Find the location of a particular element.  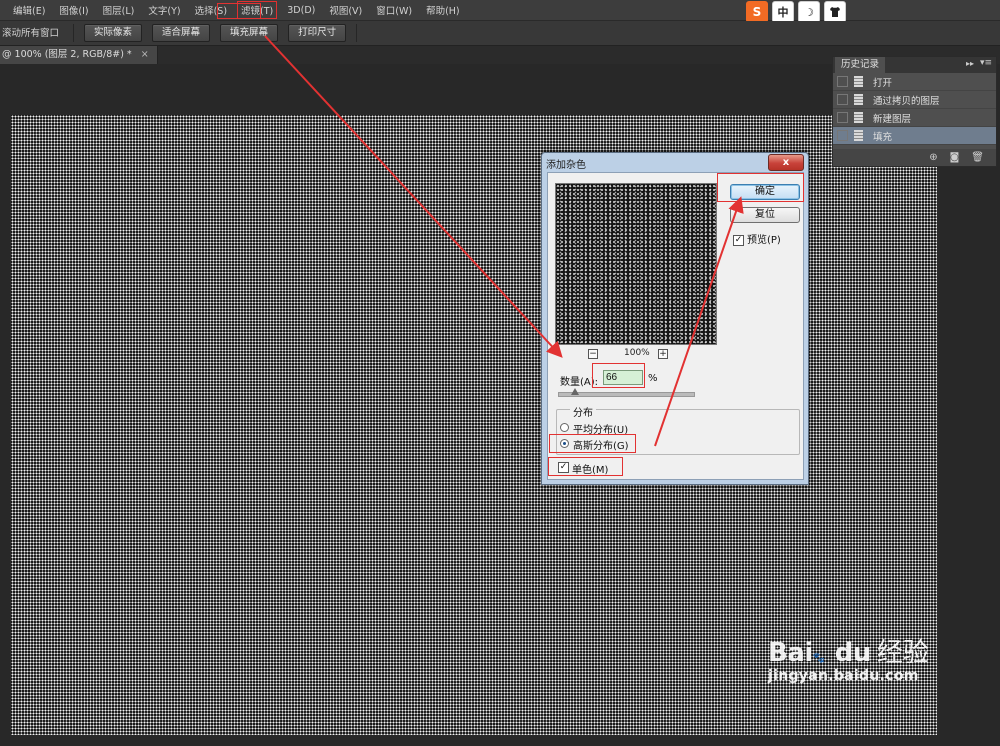

fill-screen-button: 填充屏幕 is located at coordinates (249, 33).